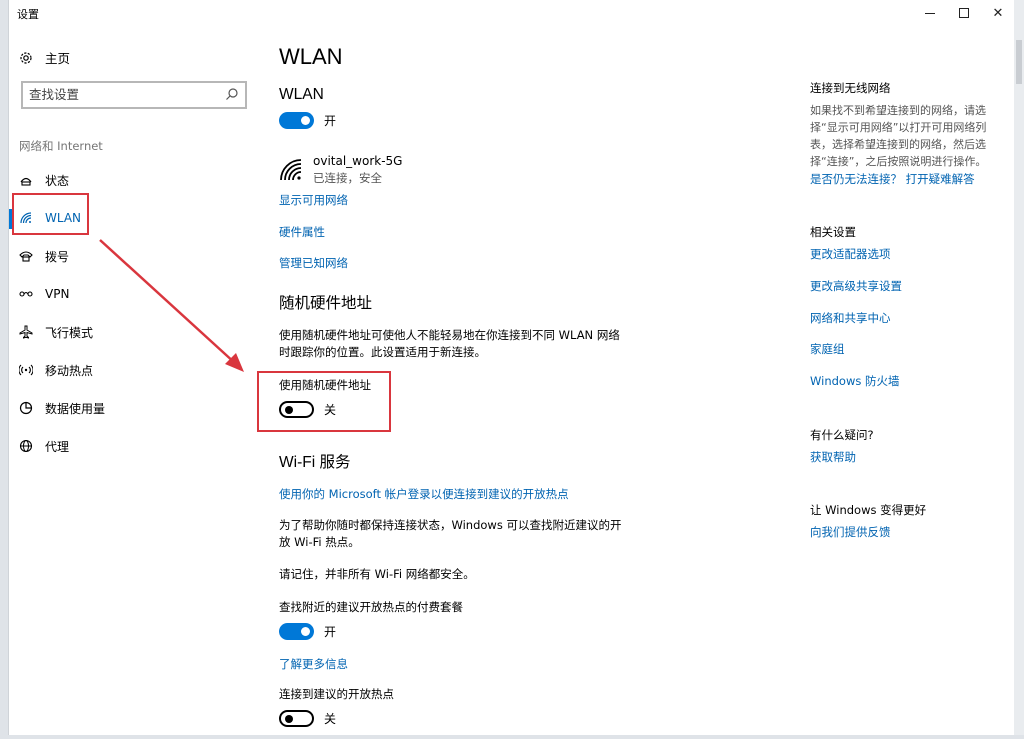 This screenshot has width=1024, height=739. Describe the element at coordinates (171, 305) in the screenshot. I see `annotation-arrow` at that location.